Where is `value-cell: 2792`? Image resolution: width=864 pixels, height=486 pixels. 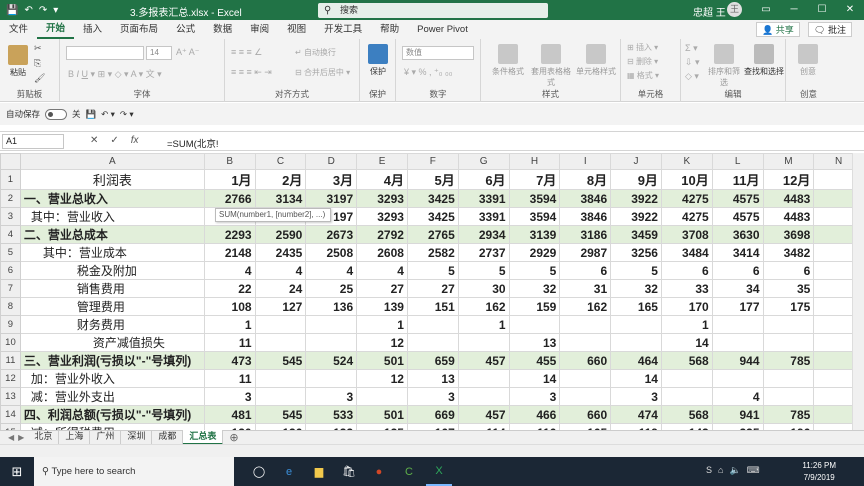
value-cell: 2792 is located at coordinates (382, 234).